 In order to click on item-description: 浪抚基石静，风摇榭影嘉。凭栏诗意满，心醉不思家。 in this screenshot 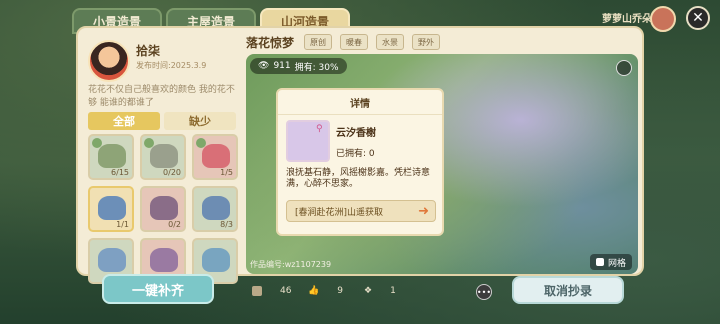, I will do `click(358, 178)`.